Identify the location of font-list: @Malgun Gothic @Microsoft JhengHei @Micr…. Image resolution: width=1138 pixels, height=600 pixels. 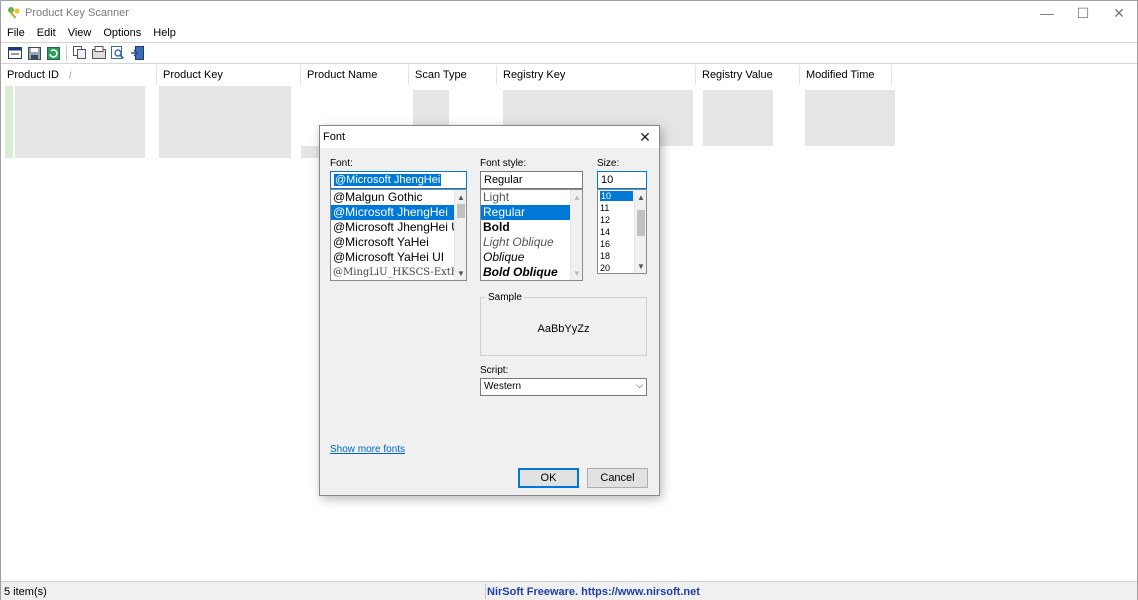
(398, 235).